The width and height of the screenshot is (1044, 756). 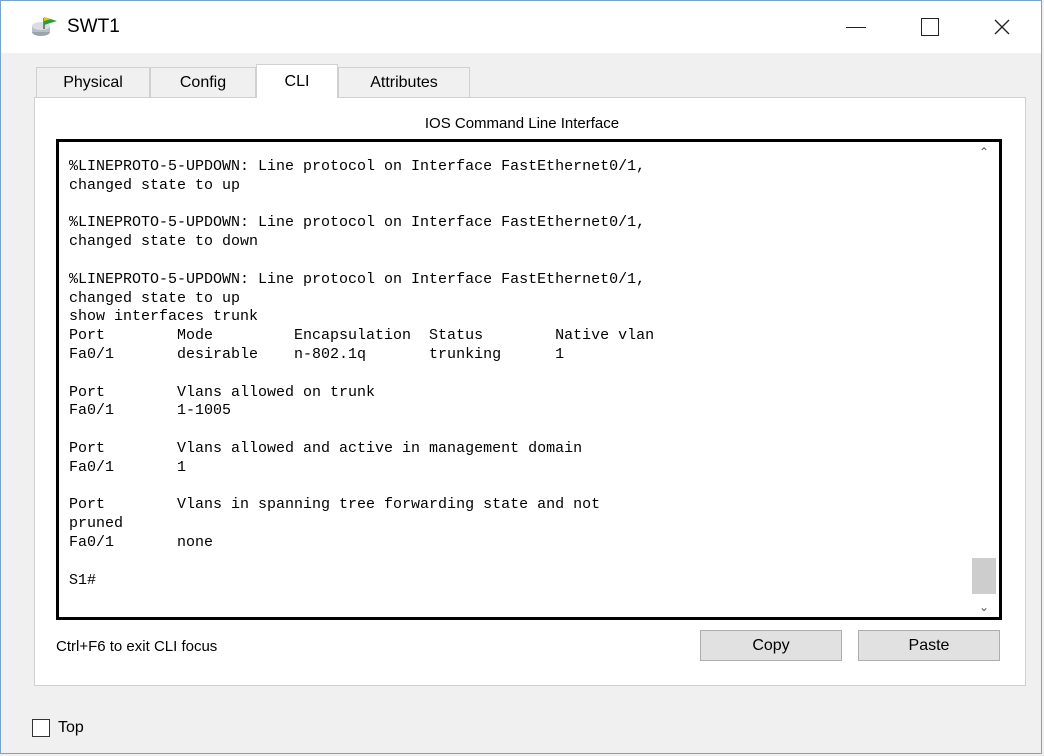 I want to click on close-icon, so click(x=1002, y=27).